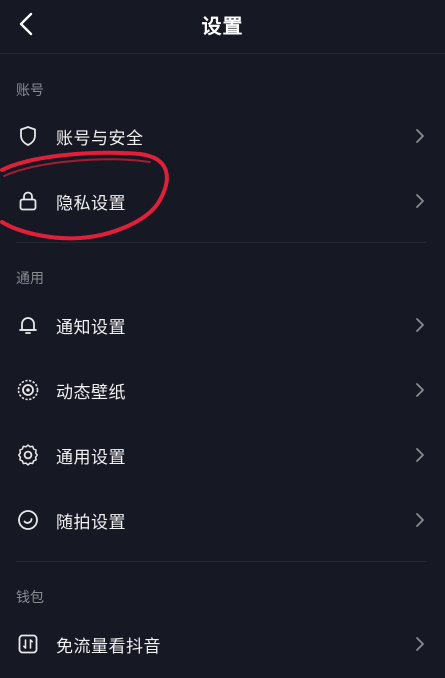 The height and width of the screenshot is (678, 445). I want to click on row-label: 动态壁纸, so click(91, 393).